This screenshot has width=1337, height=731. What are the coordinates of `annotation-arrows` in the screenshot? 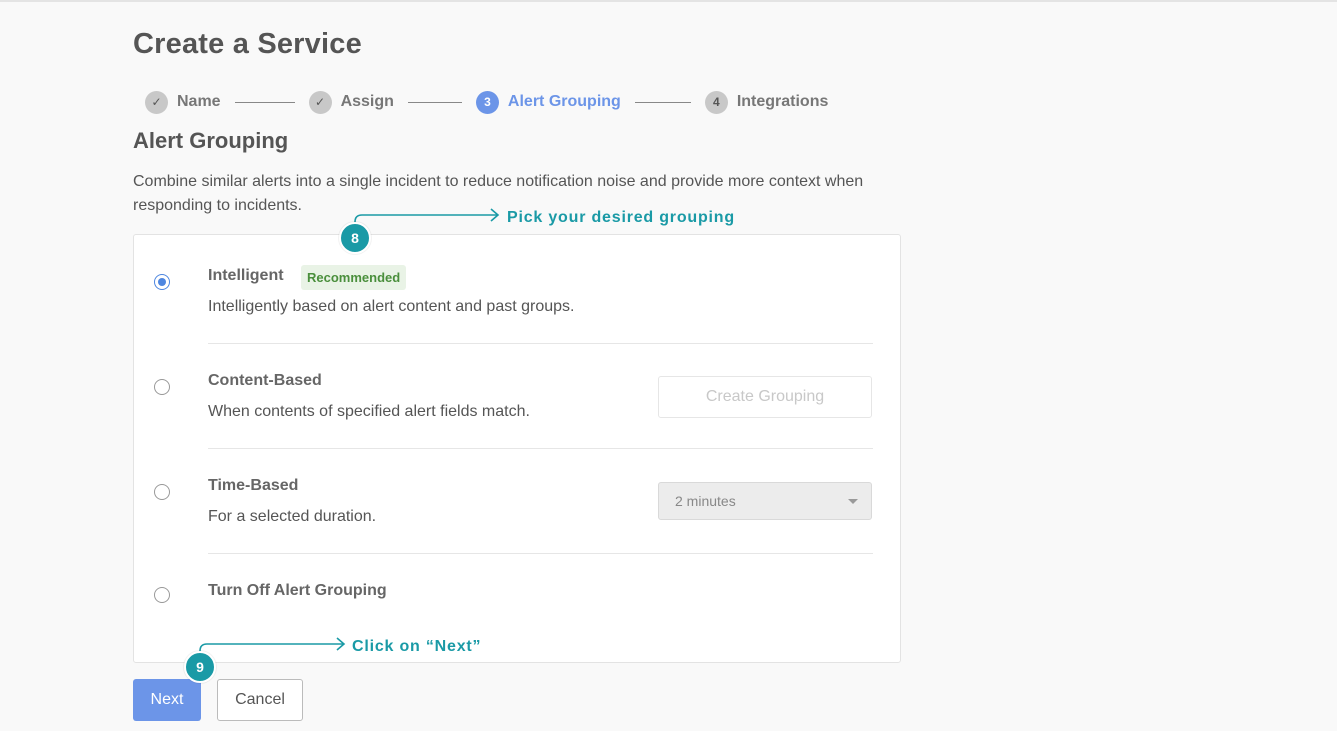 It's located at (349, 434).